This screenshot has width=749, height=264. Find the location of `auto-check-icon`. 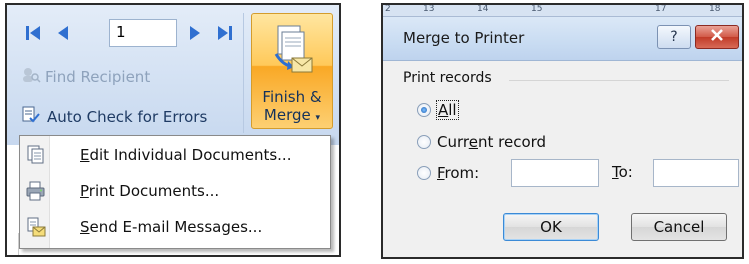

auto-check-icon is located at coordinates (31, 117).